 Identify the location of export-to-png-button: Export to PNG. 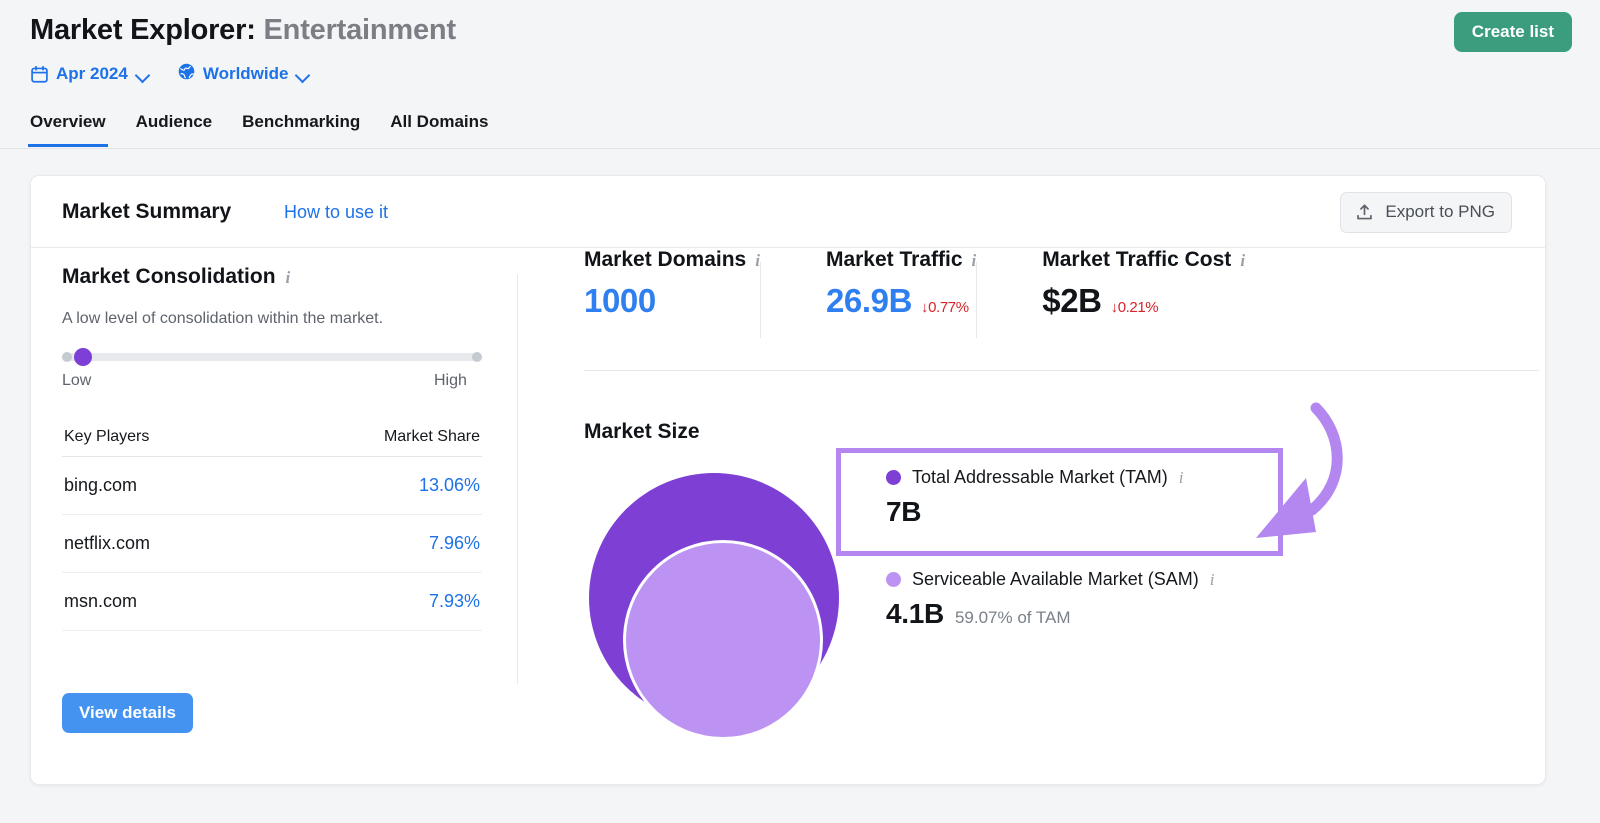
(1426, 212).